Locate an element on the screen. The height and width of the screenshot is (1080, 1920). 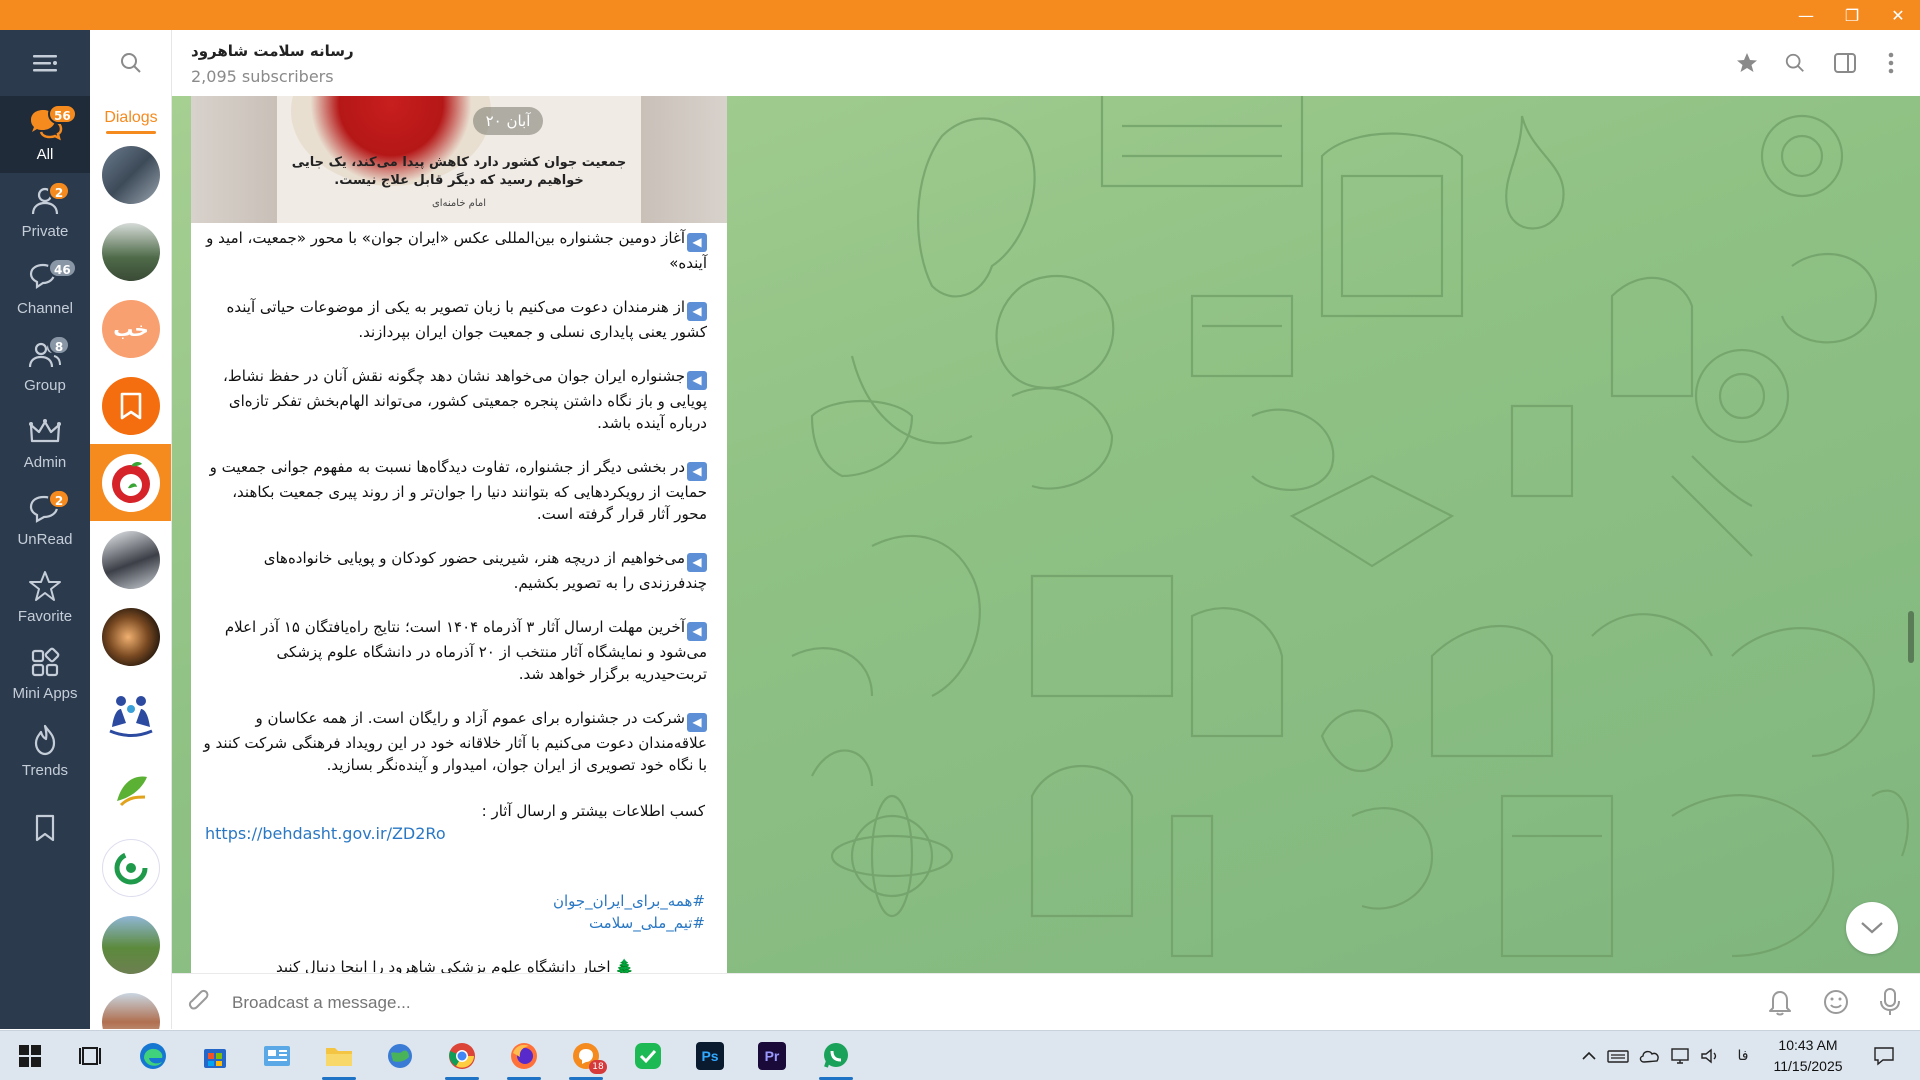
tab-dialogs: Dialogs is located at coordinates (130, 115).